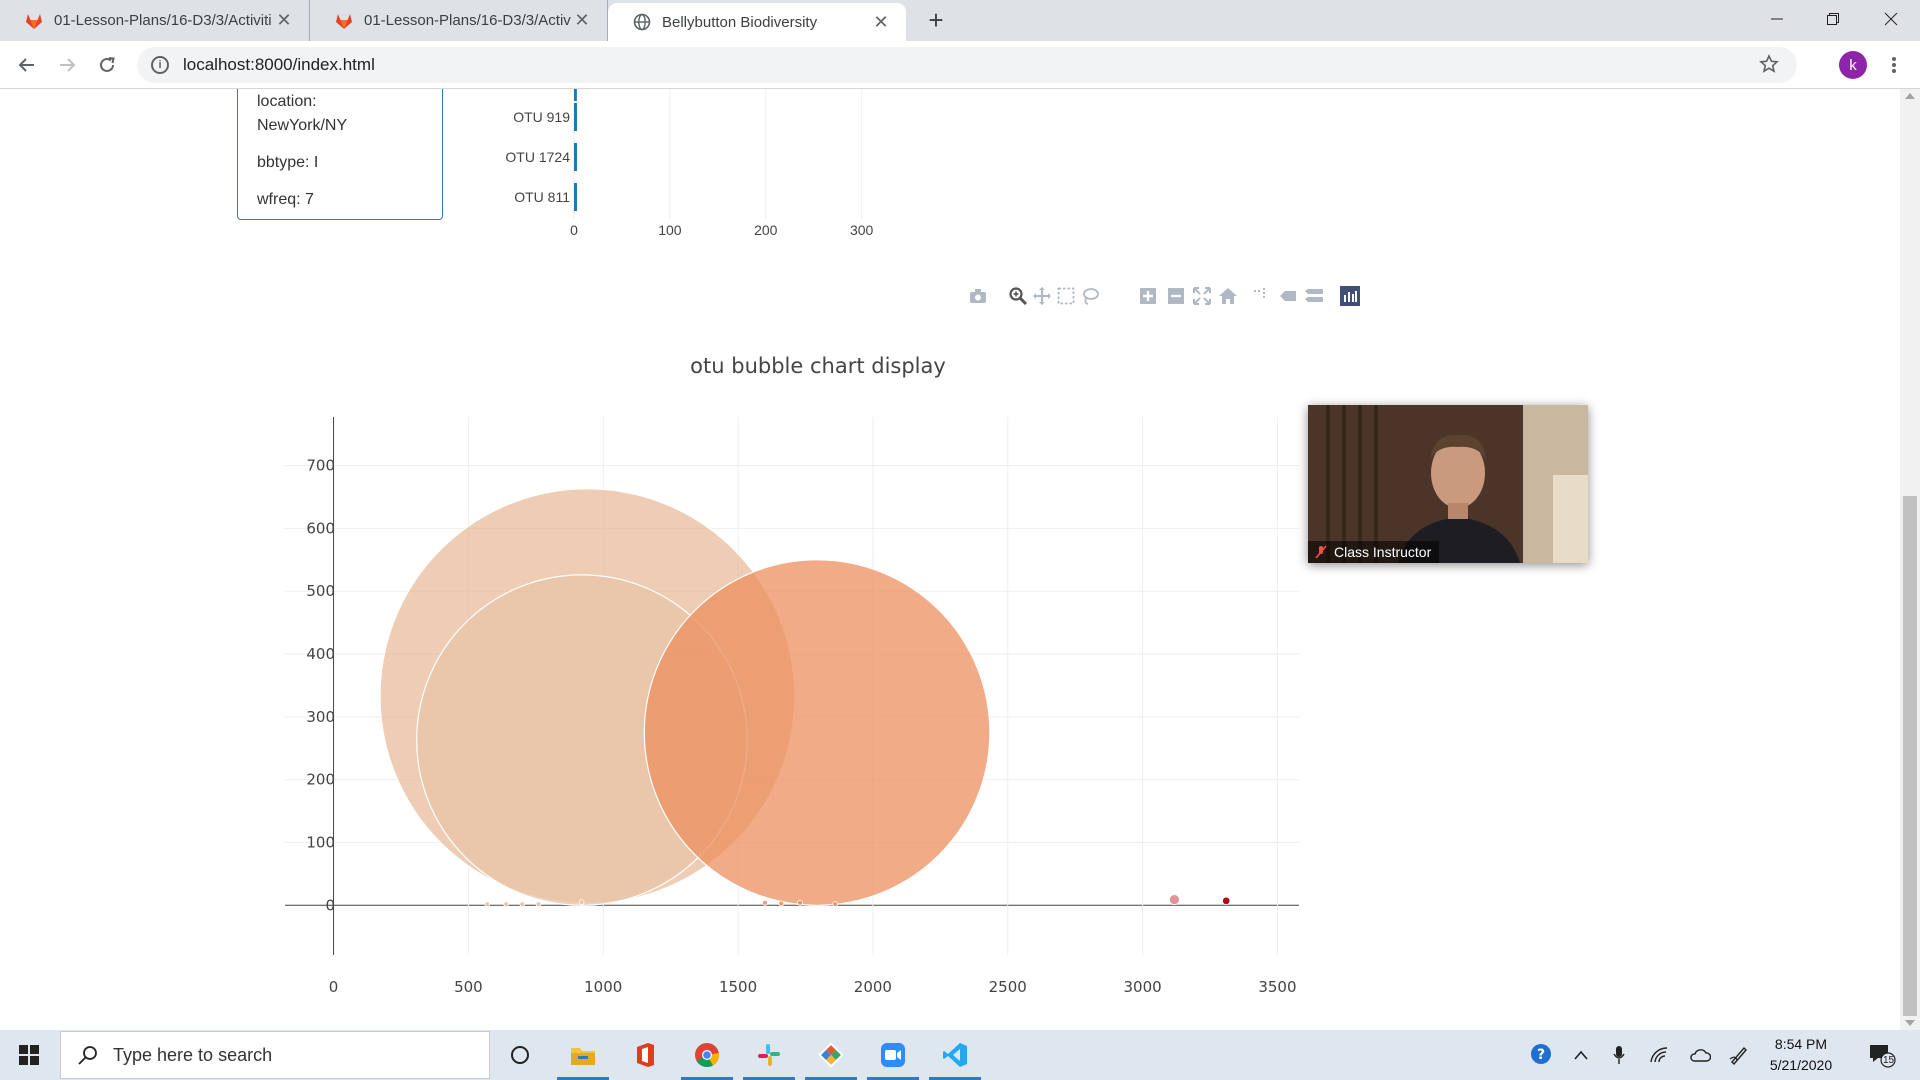  What do you see at coordinates (1739, 1055) in the screenshot?
I see `pen-tray-button` at bounding box center [1739, 1055].